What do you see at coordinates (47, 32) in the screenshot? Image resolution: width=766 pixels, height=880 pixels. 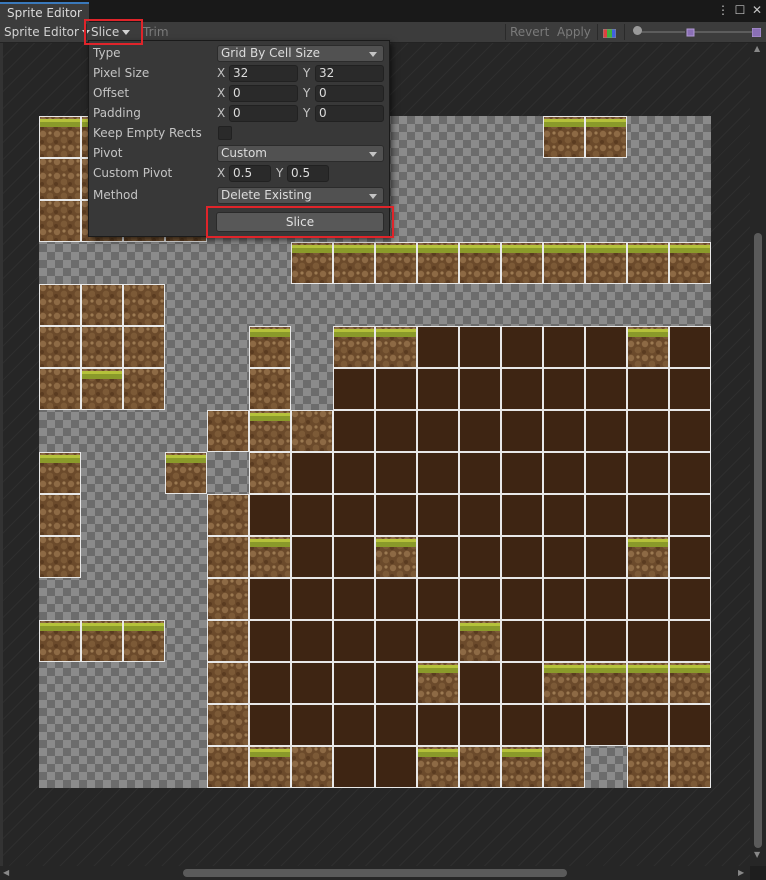 I see `mode-dropdown: Sprite Editor` at bounding box center [47, 32].